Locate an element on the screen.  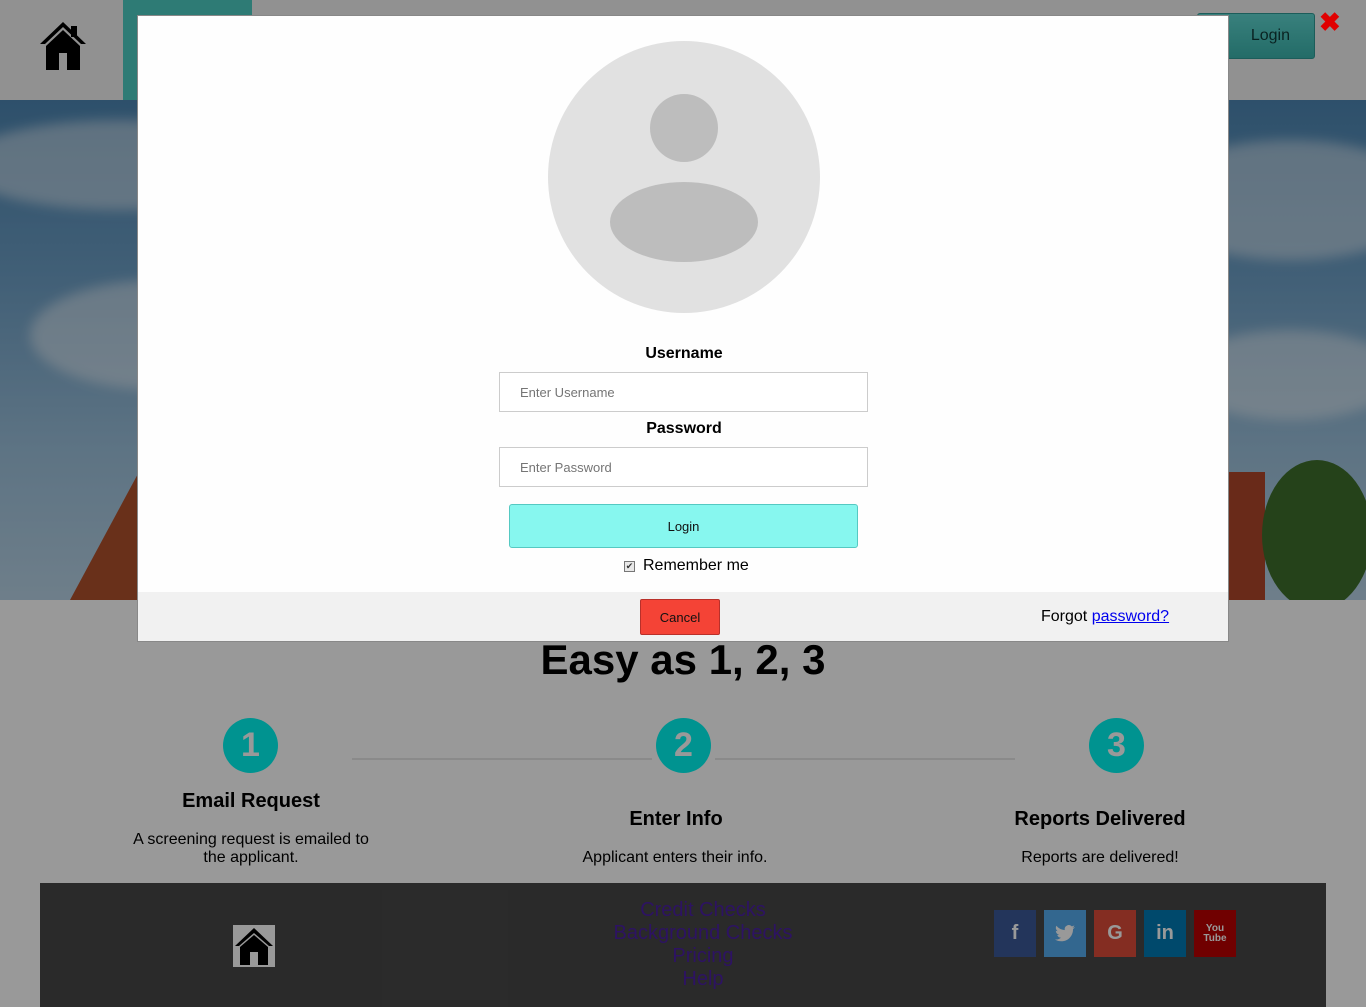
forgot-password-link: password? is located at coordinates (1130, 616).